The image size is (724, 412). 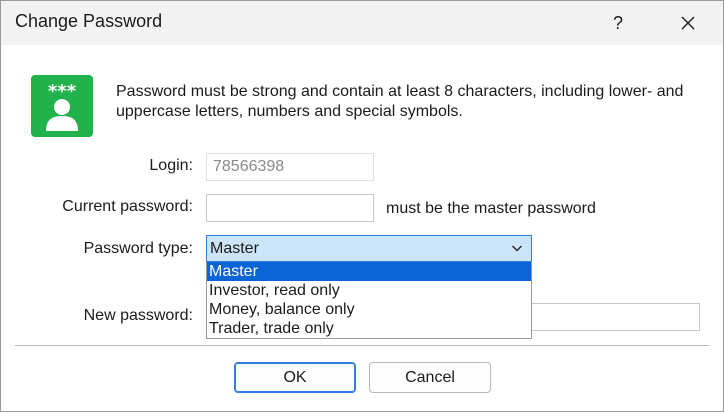 What do you see at coordinates (295, 377) in the screenshot?
I see `ok-button: OK` at bounding box center [295, 377].